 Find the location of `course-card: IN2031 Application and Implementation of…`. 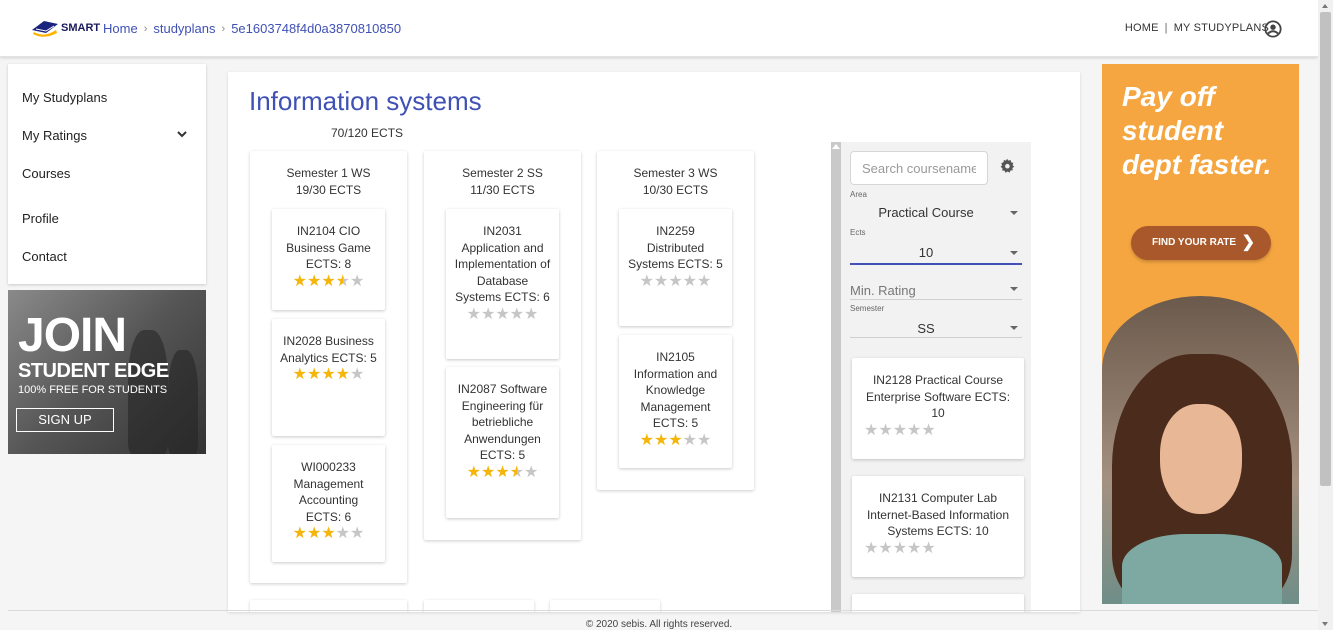

course-card: IN2031 Application and Implementation of… is located at coordinates (502, 284).